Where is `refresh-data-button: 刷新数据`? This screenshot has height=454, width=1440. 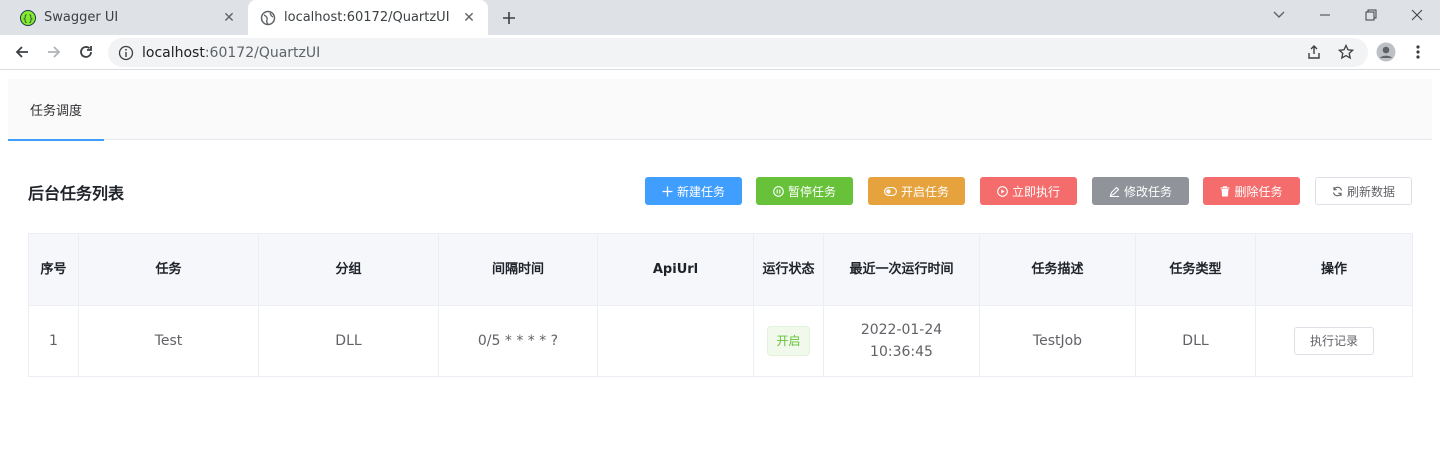
refresh-data-button: 刷新数据 is located at coordinates (1363, 191).